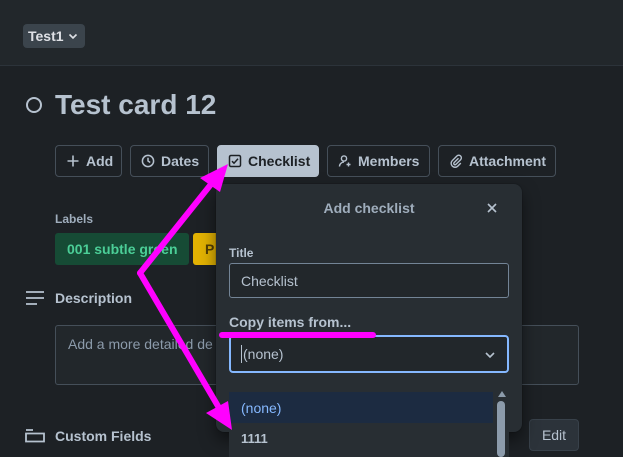 Image resolution: width=623 pixels, height=457 pixels. What do you see at coordinates (369, 280) in the screenshot?
I see `checklist-title-input` at bounding box center [369, 280].